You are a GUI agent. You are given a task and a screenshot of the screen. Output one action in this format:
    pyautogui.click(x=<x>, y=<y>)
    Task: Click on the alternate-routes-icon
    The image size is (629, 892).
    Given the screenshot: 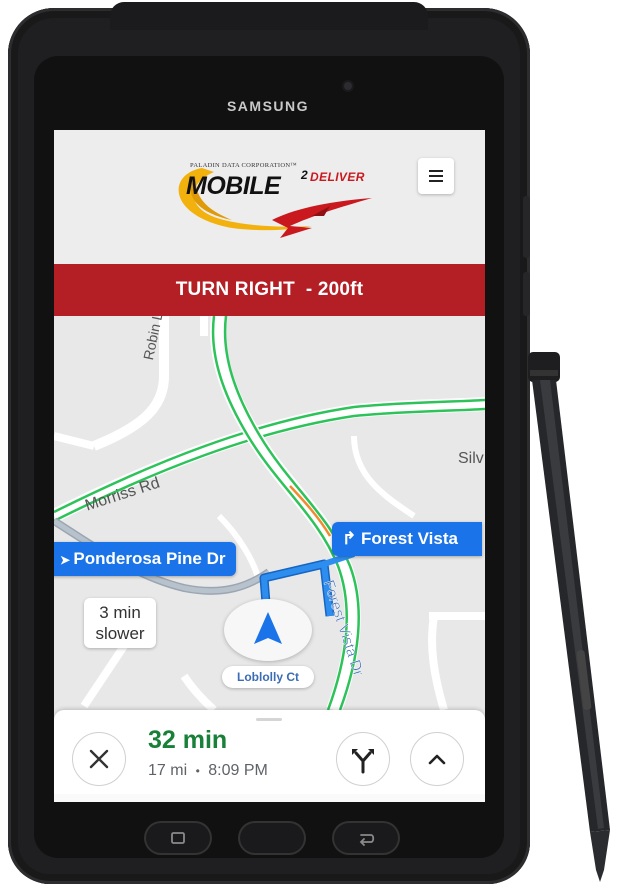 What is the action you would take?
    pyautogui.click(x=362, y=760)
    